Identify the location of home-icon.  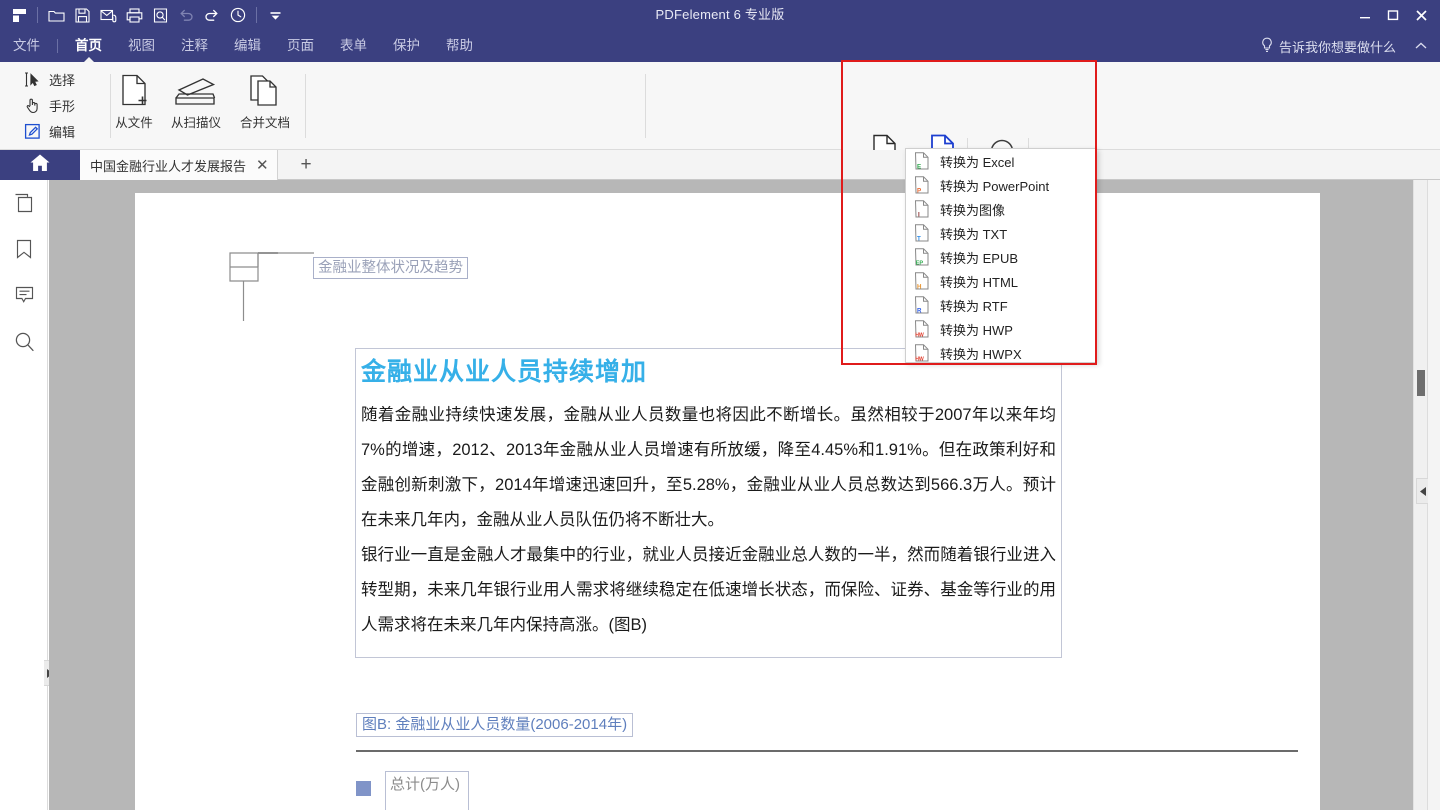
(40, 165).